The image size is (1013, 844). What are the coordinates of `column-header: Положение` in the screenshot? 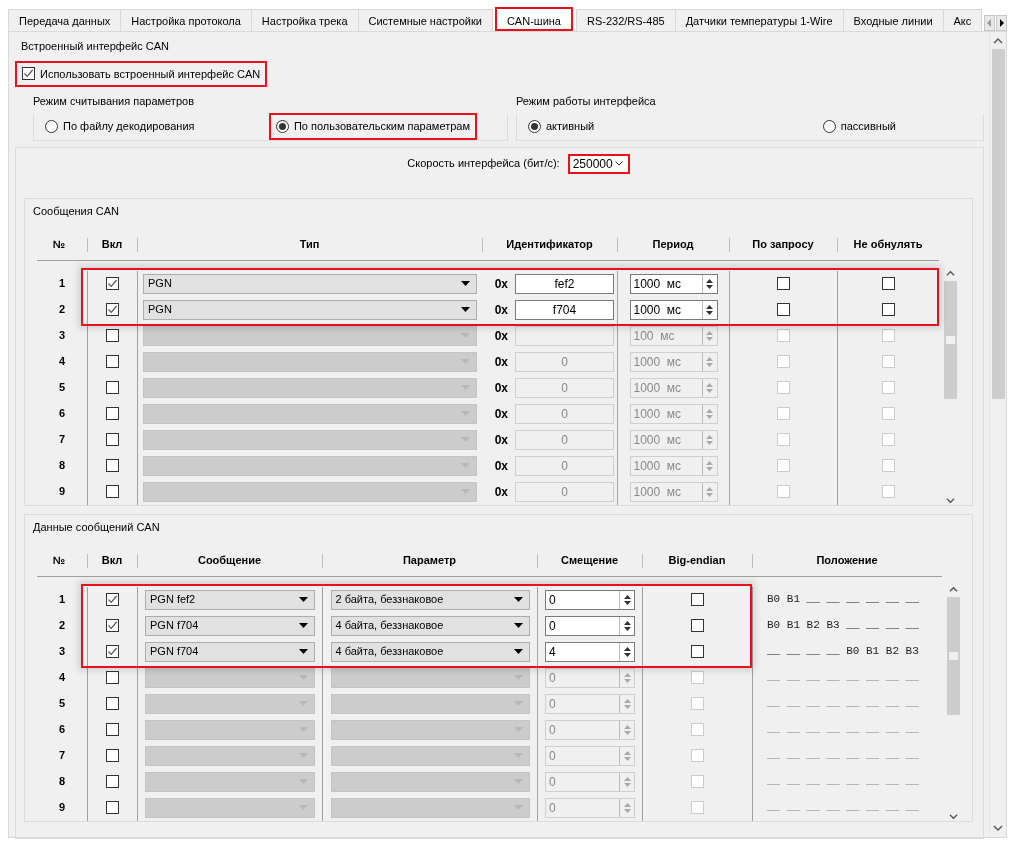 It's located at (847, 560).